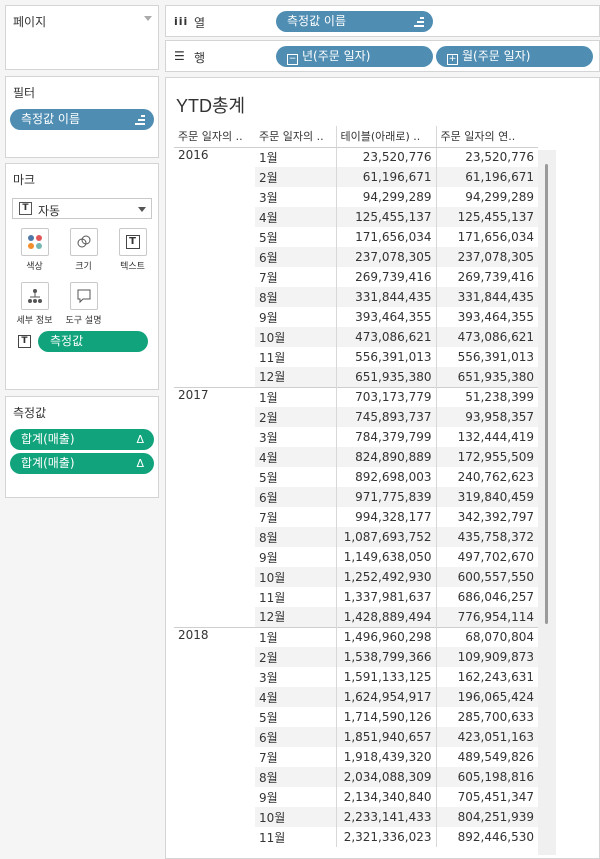 This screenshot has height=859, width=600. What do you see at coordinates (268, 277) in the screenshot?
I see `month-cell: 7월` at bounding box center [268, 277].